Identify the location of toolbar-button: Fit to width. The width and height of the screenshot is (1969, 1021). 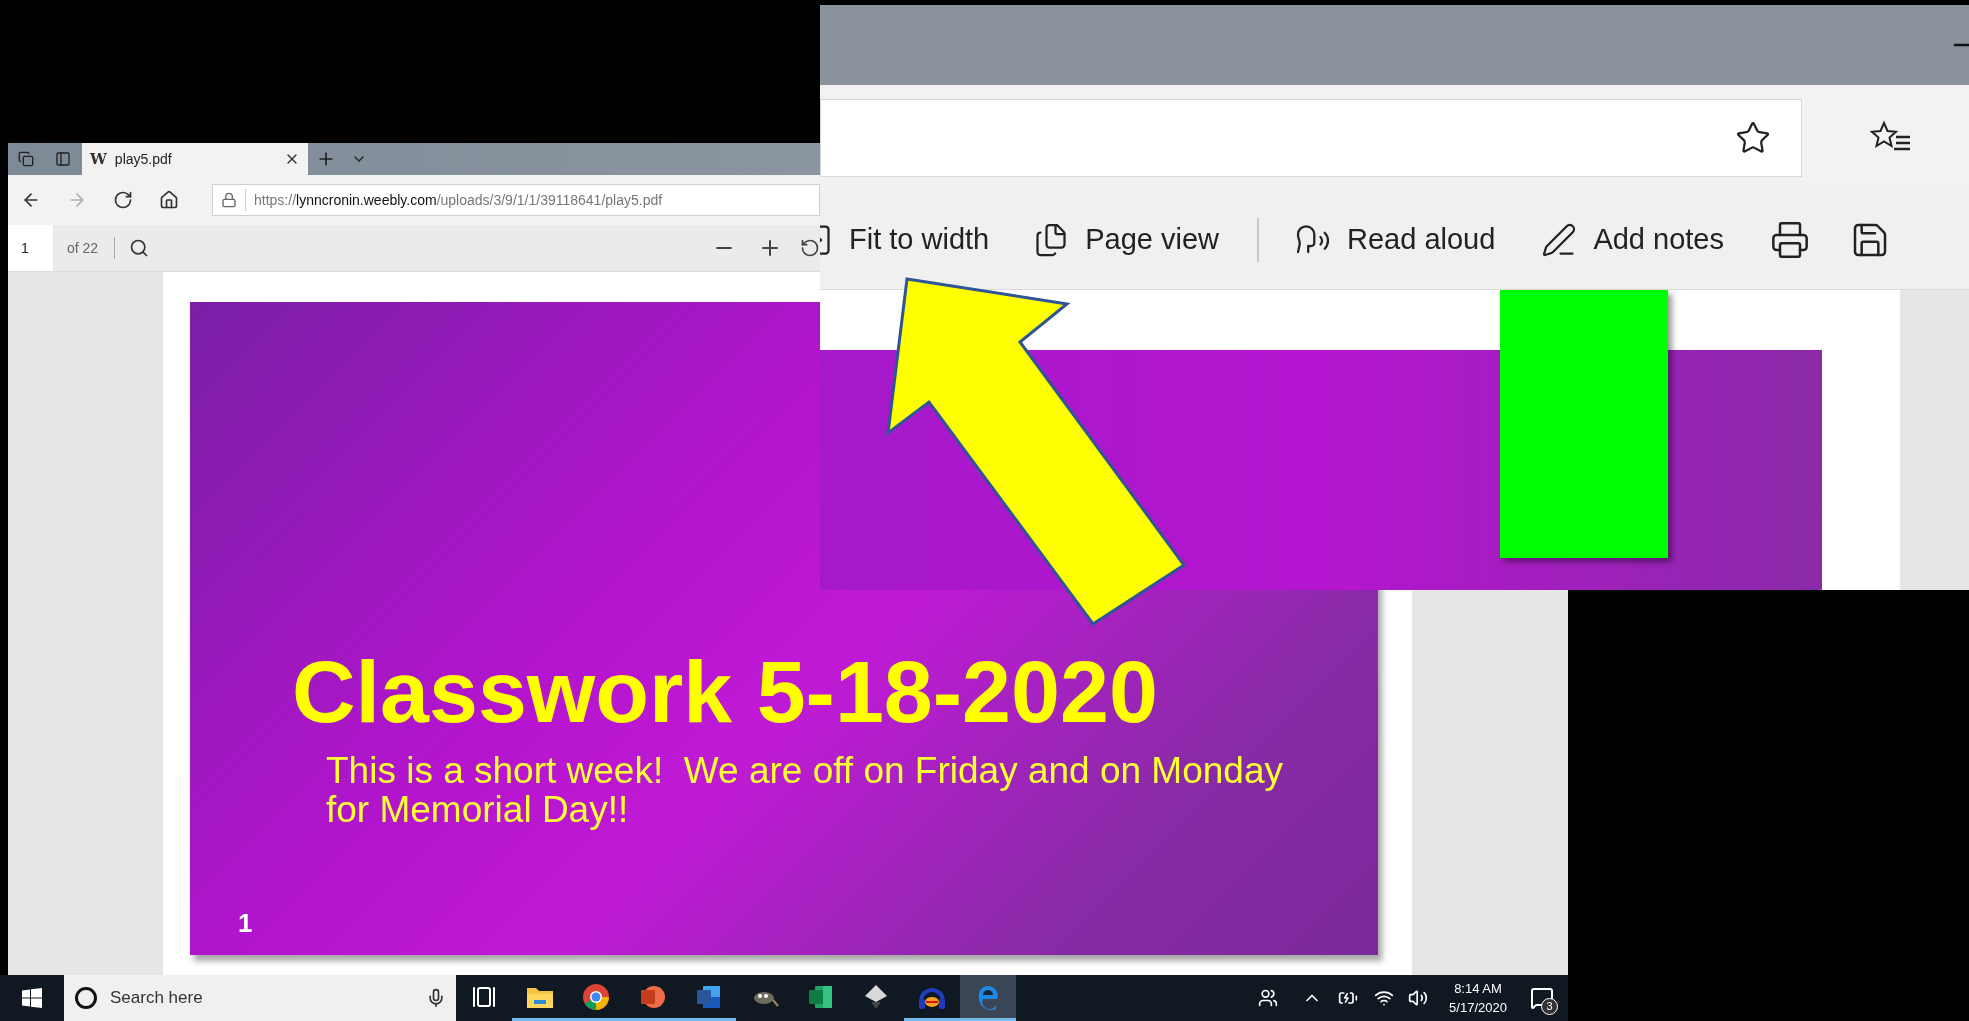
(905, 239).